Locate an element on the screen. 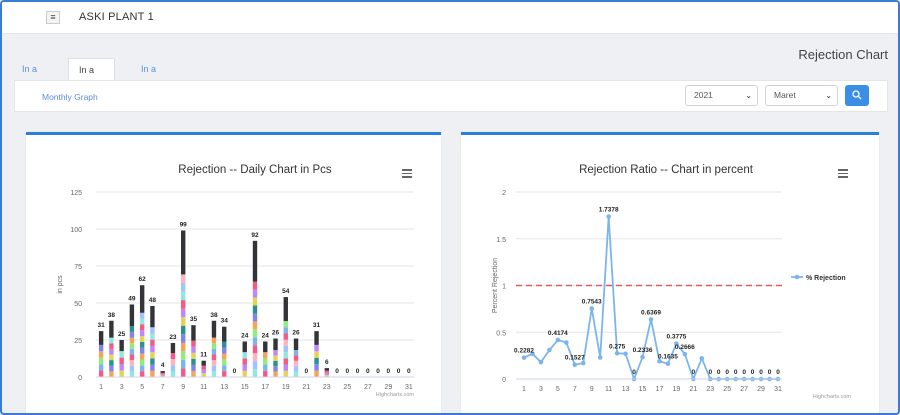  y-tick-label: 100 is located at coordinates (76, 230).